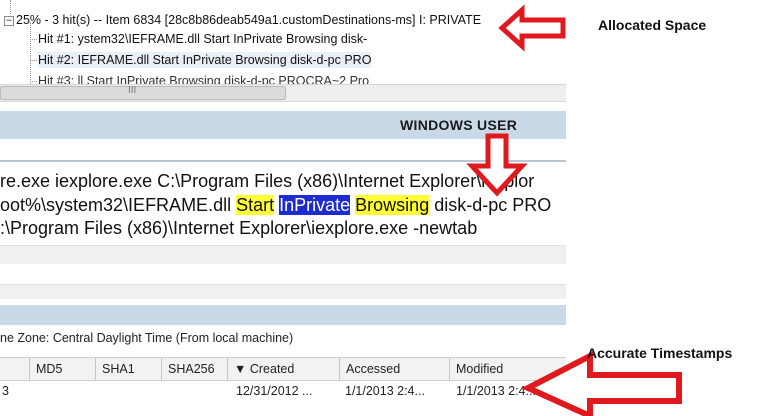 This screenshot has width=769, height=416. What do you see at coordinates (497, 165) in the screenshot?
I see `red-arrow-down-icon` at bounding box center [497, 165].